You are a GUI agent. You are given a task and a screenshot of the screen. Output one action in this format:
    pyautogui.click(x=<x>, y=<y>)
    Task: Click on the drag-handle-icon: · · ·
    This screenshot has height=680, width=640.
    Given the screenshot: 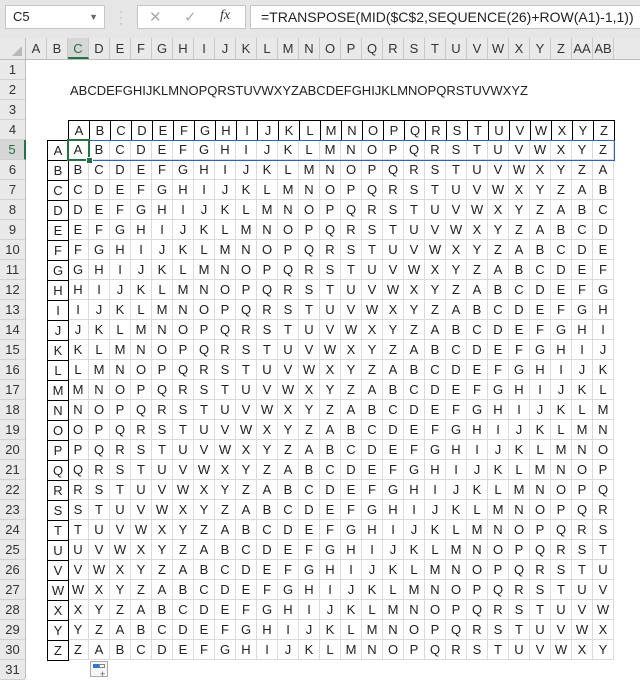 What is the action you would take?
    pyautogui.click(x=121, y=17)
    